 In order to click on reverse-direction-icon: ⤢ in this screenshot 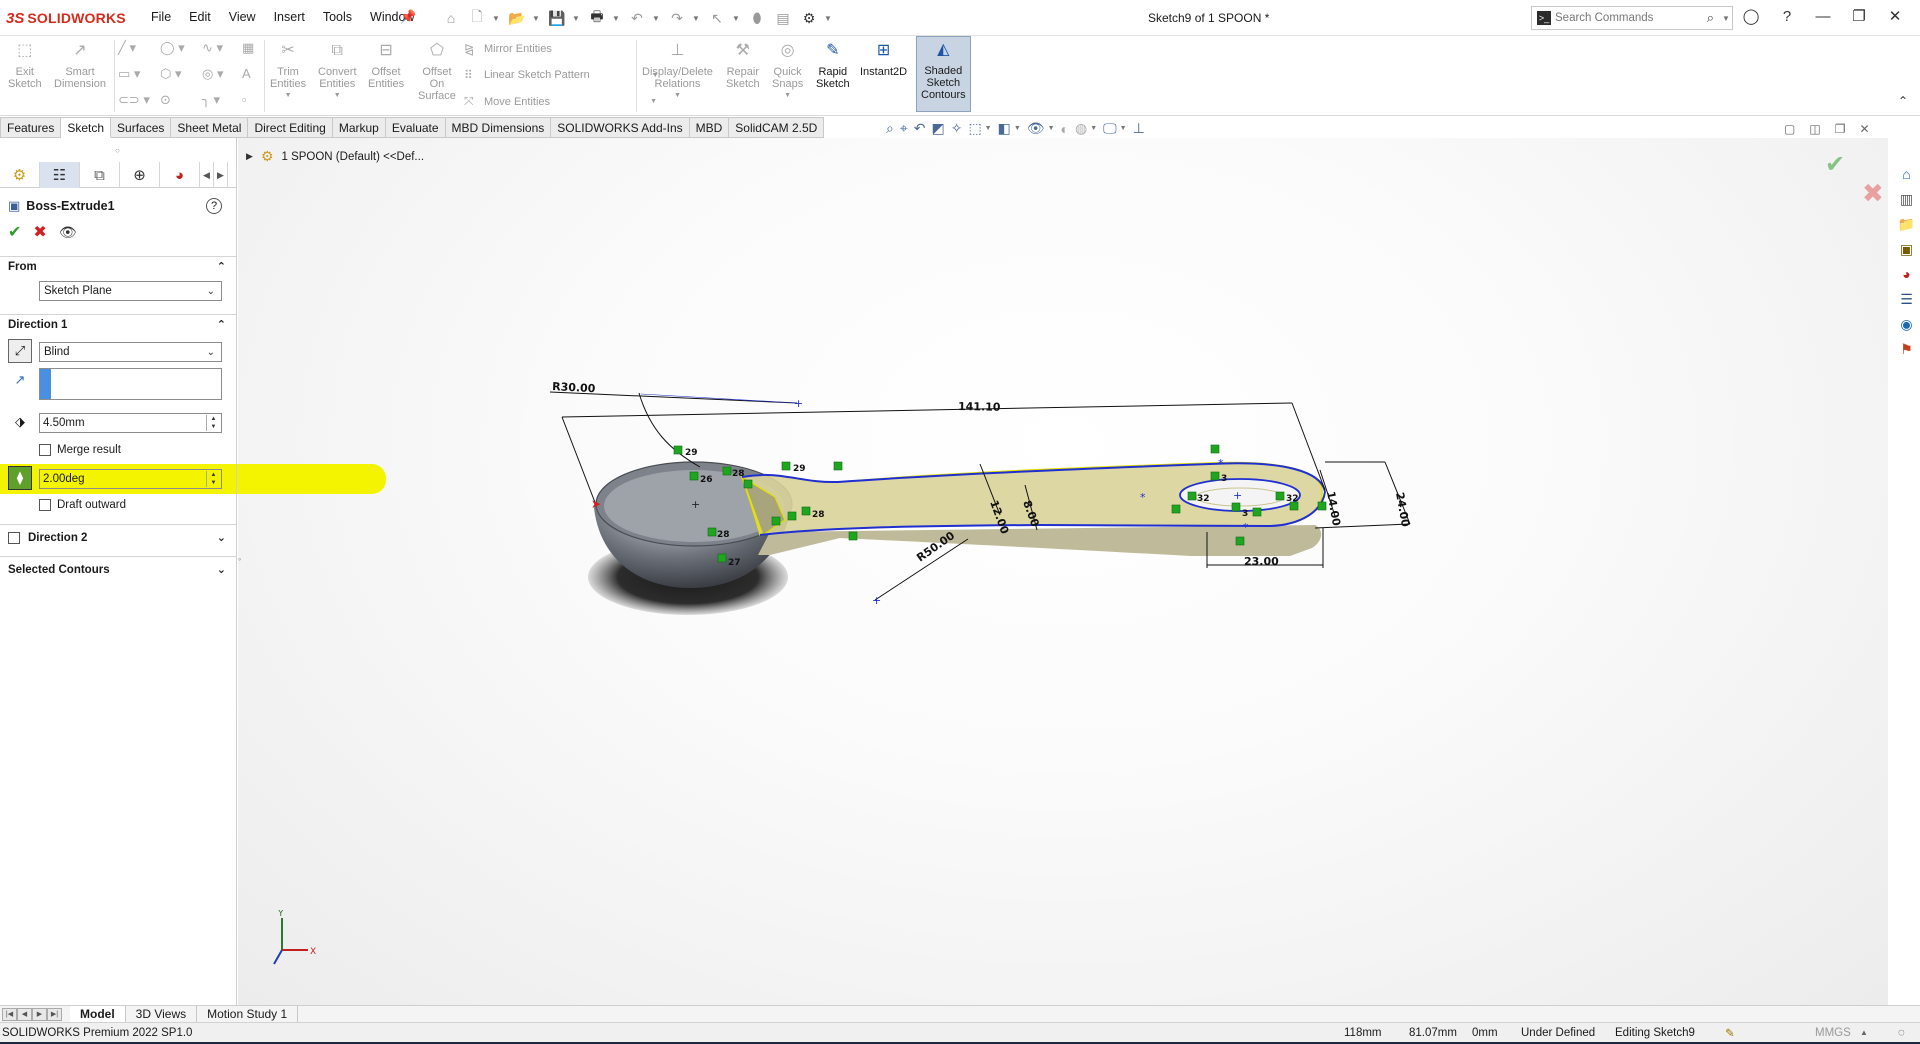, I will do `click(20, 351)`.